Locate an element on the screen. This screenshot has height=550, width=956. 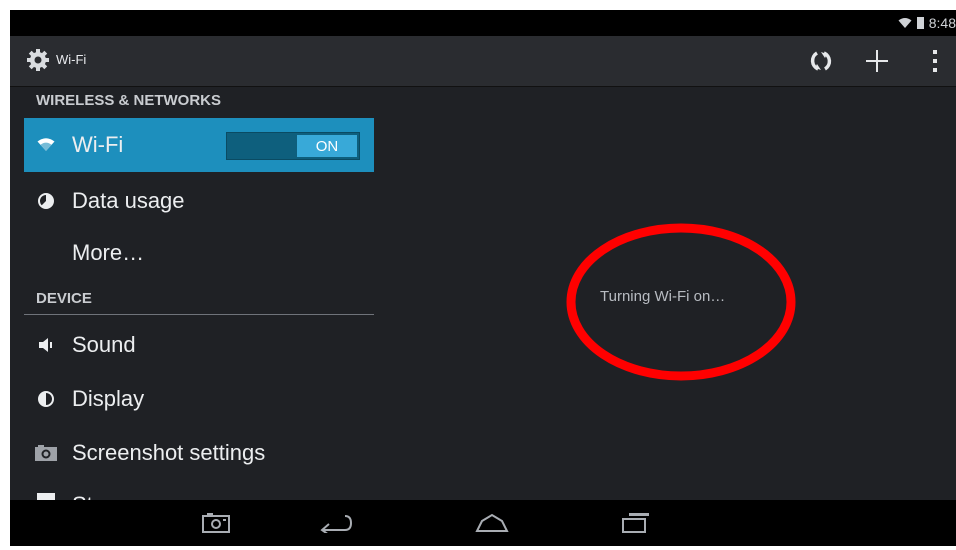
overflow-menu-button is located at coordinates (935, 61).